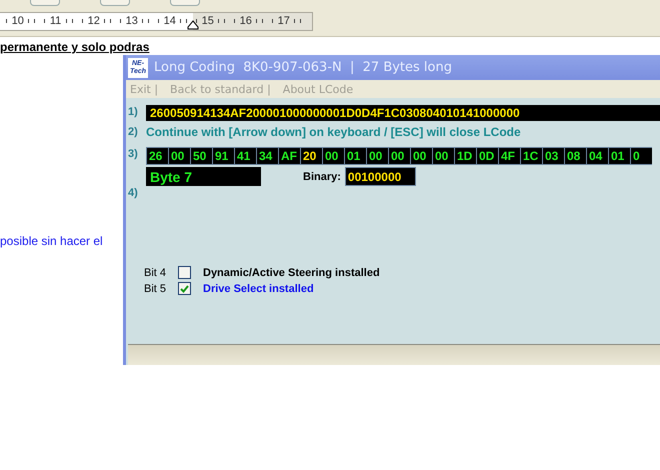 The height and width of the screenshot is (470, 660). What do you see at coordinates (245, 156) in the screenshot?
I see `byte-cell: 41` at bounding box center [245, 156].